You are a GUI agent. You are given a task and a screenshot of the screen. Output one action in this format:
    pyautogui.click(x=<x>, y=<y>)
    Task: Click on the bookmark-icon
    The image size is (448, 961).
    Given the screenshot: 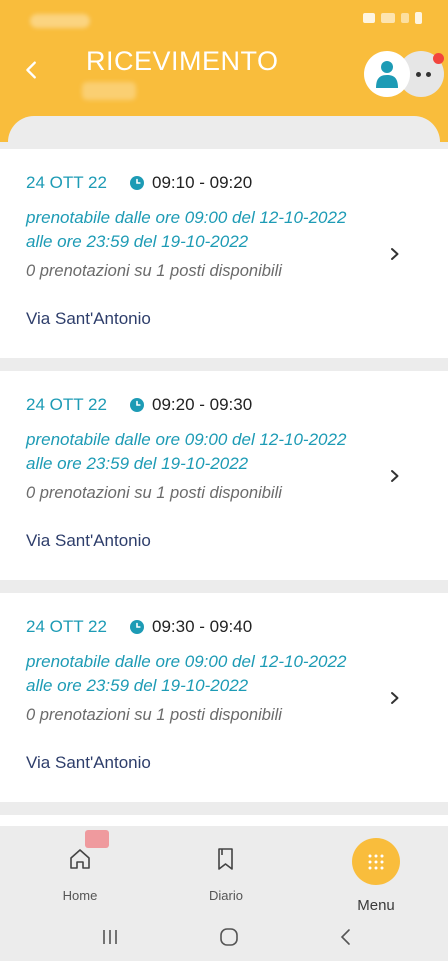 What is the action you would take?
    pyautogui.click(x=225, y=859)
    